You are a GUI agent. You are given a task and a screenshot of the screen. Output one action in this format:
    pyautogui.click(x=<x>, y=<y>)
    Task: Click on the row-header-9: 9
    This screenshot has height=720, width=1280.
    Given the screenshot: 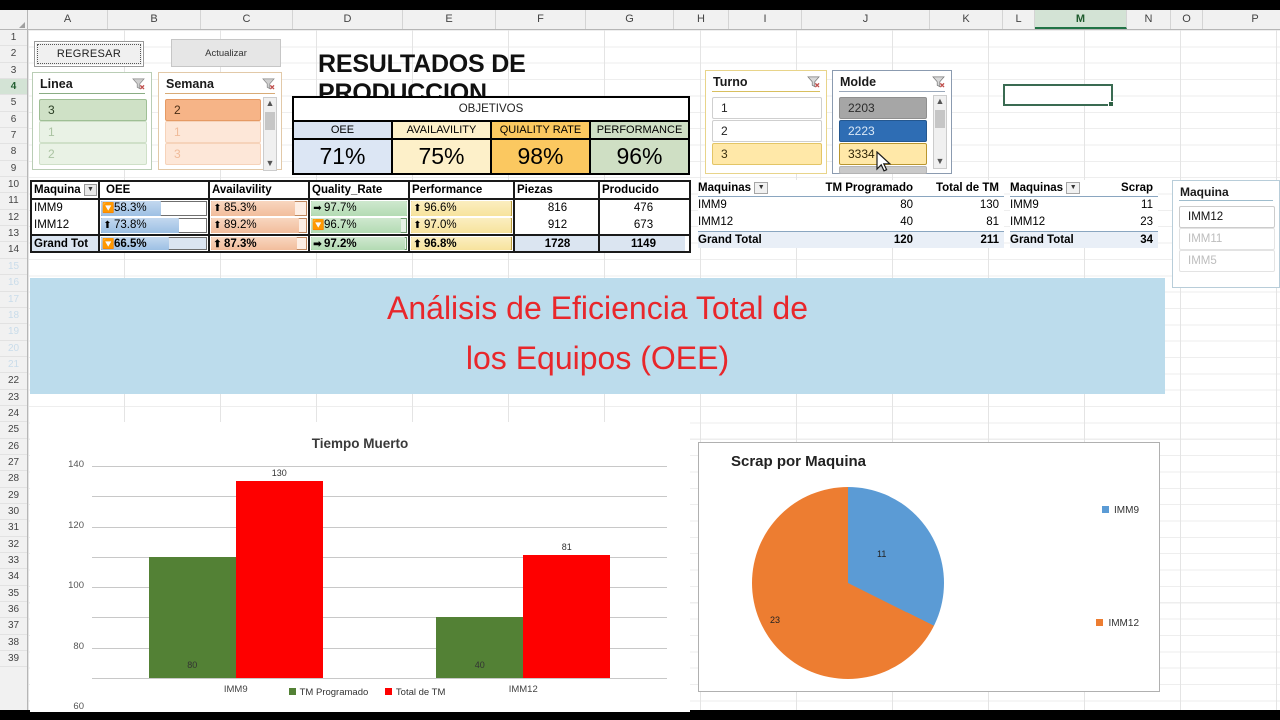 What is the action you would take?
    pyautogui.click(x=13, y=169)
    